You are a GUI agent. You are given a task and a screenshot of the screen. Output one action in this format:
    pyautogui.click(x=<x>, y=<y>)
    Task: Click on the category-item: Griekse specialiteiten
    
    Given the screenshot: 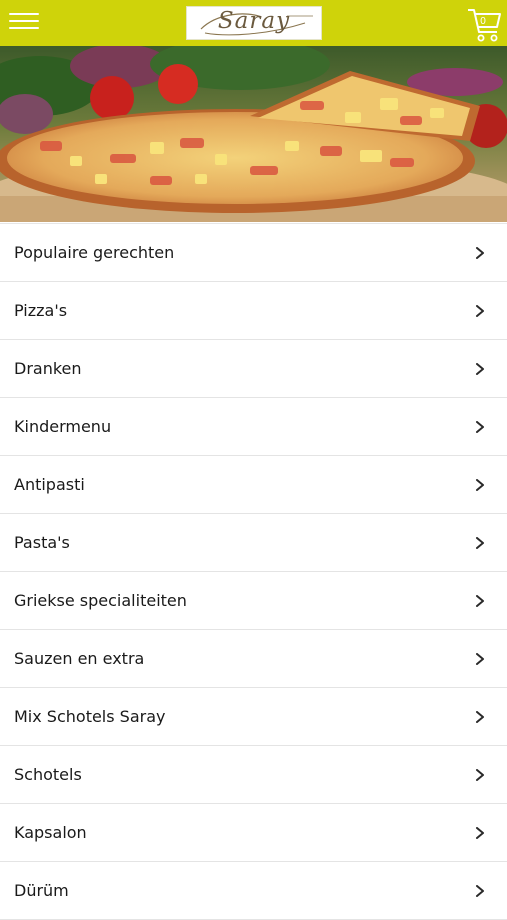 What is the action you would take?
    pyautogui.click(x=253, y=601)
    